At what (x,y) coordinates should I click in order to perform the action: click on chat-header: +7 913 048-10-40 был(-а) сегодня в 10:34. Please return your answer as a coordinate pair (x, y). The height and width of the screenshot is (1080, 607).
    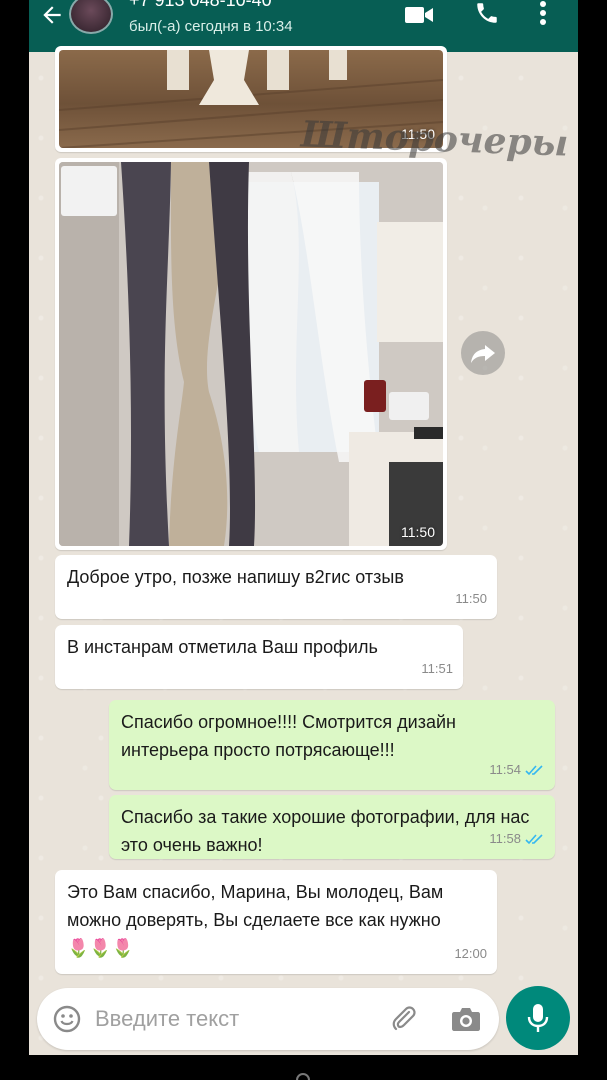
    Looking at the image, I should click on (303, 26).